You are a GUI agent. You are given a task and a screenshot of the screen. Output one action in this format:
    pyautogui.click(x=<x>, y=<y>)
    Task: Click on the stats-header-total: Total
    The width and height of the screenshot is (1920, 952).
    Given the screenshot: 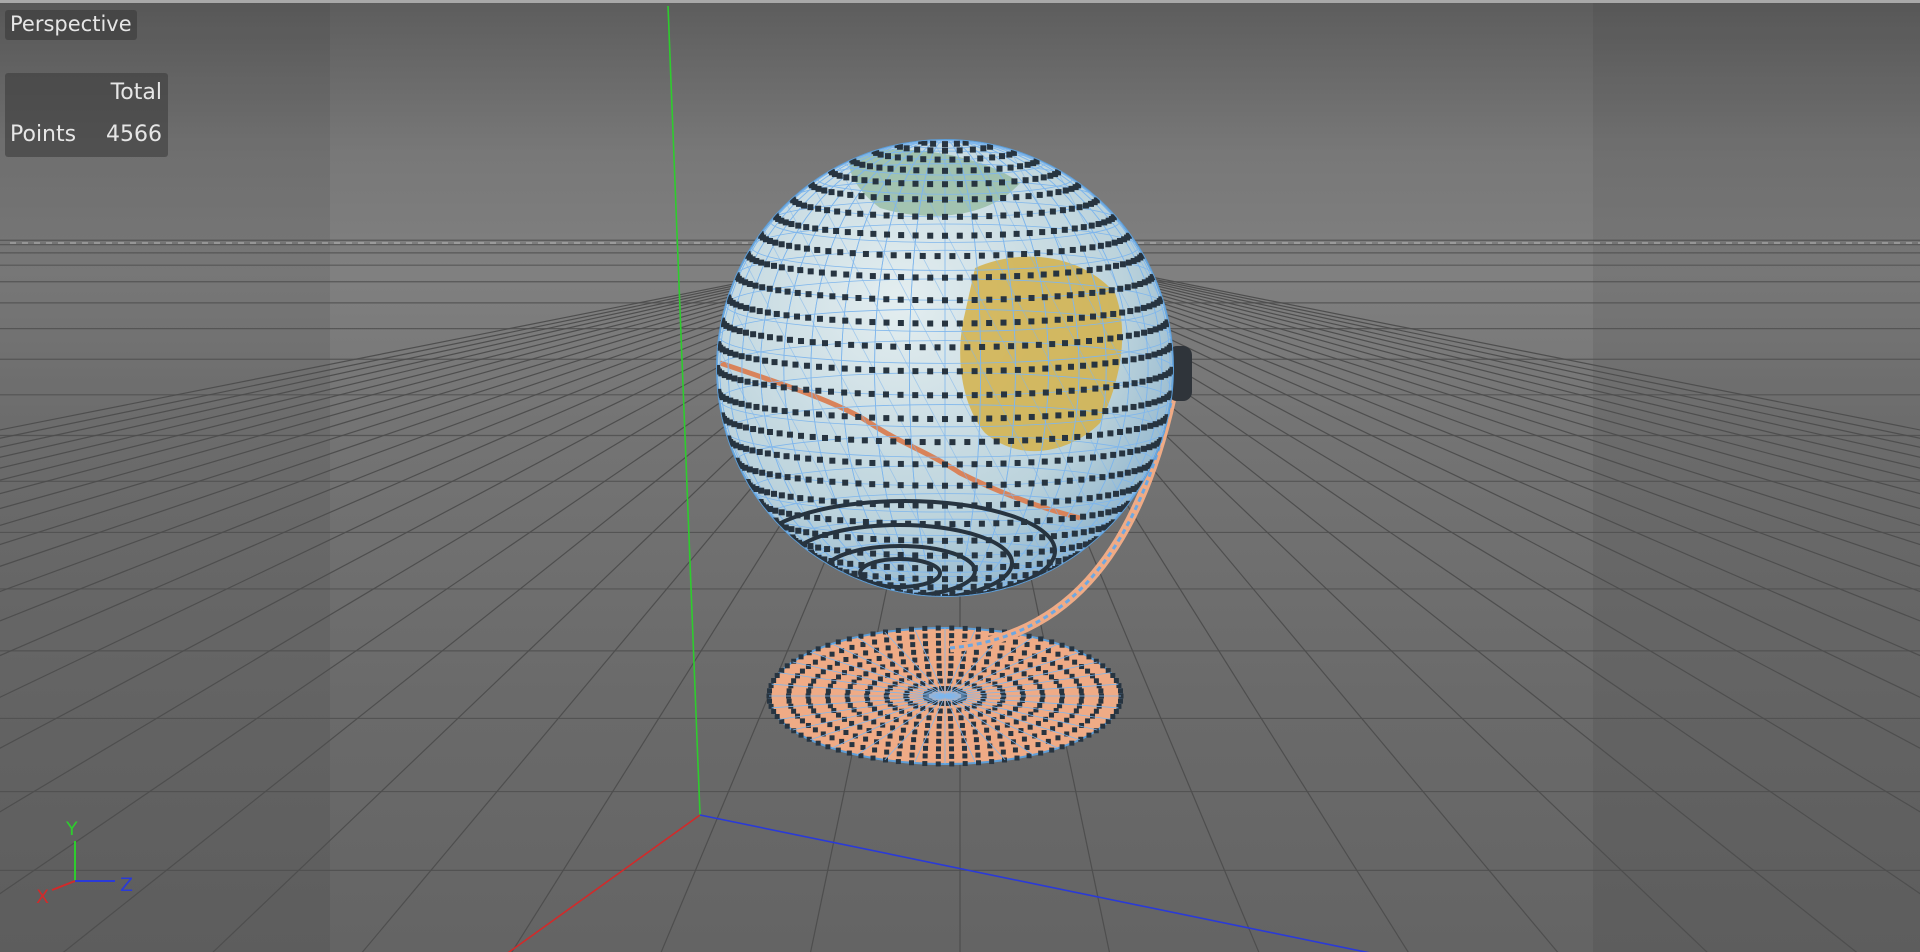 What is the action you would take?
    pyautogui.click(x=136, y=92)
    